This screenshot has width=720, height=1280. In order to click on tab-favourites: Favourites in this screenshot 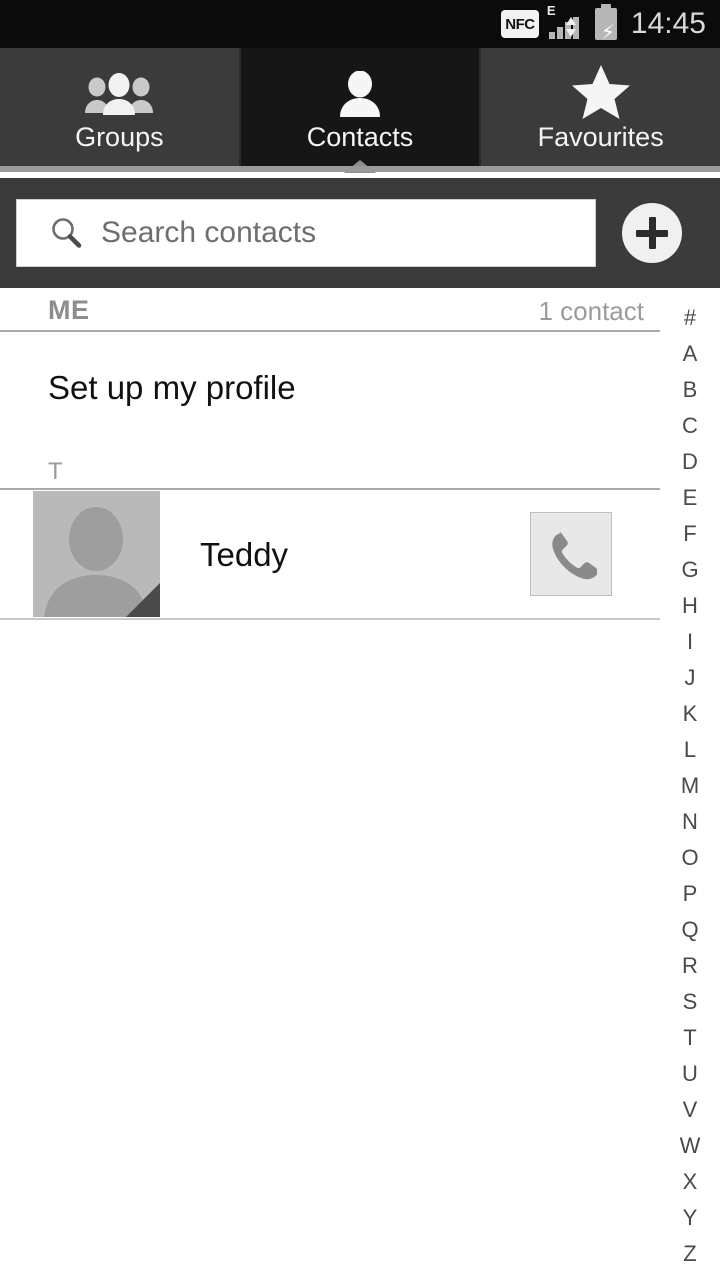, I will do `click(599, 110)`.